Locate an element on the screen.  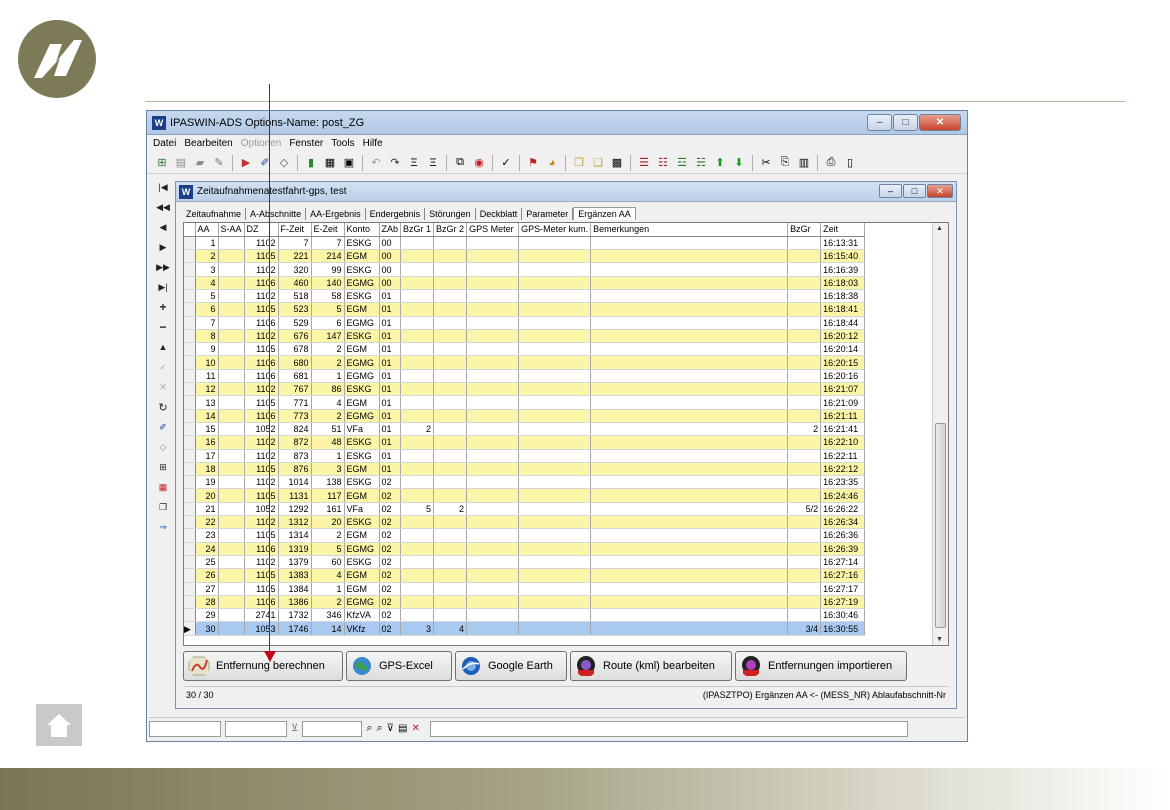
table-cell: 48 is located at coordinates (328, 442).